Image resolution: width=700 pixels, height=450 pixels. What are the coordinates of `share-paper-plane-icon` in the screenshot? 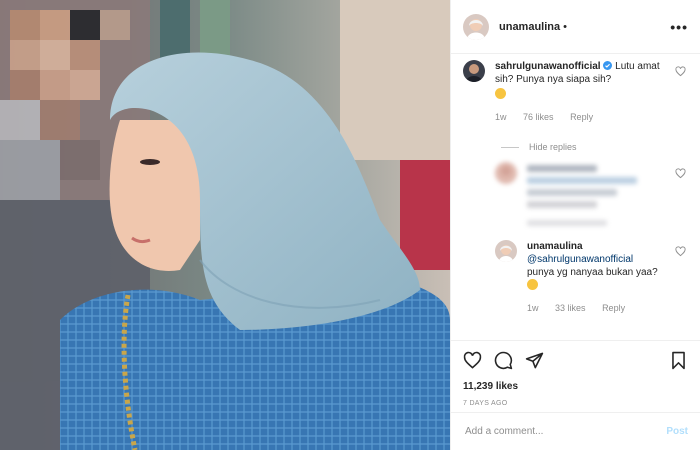 It's located at (534, 360).